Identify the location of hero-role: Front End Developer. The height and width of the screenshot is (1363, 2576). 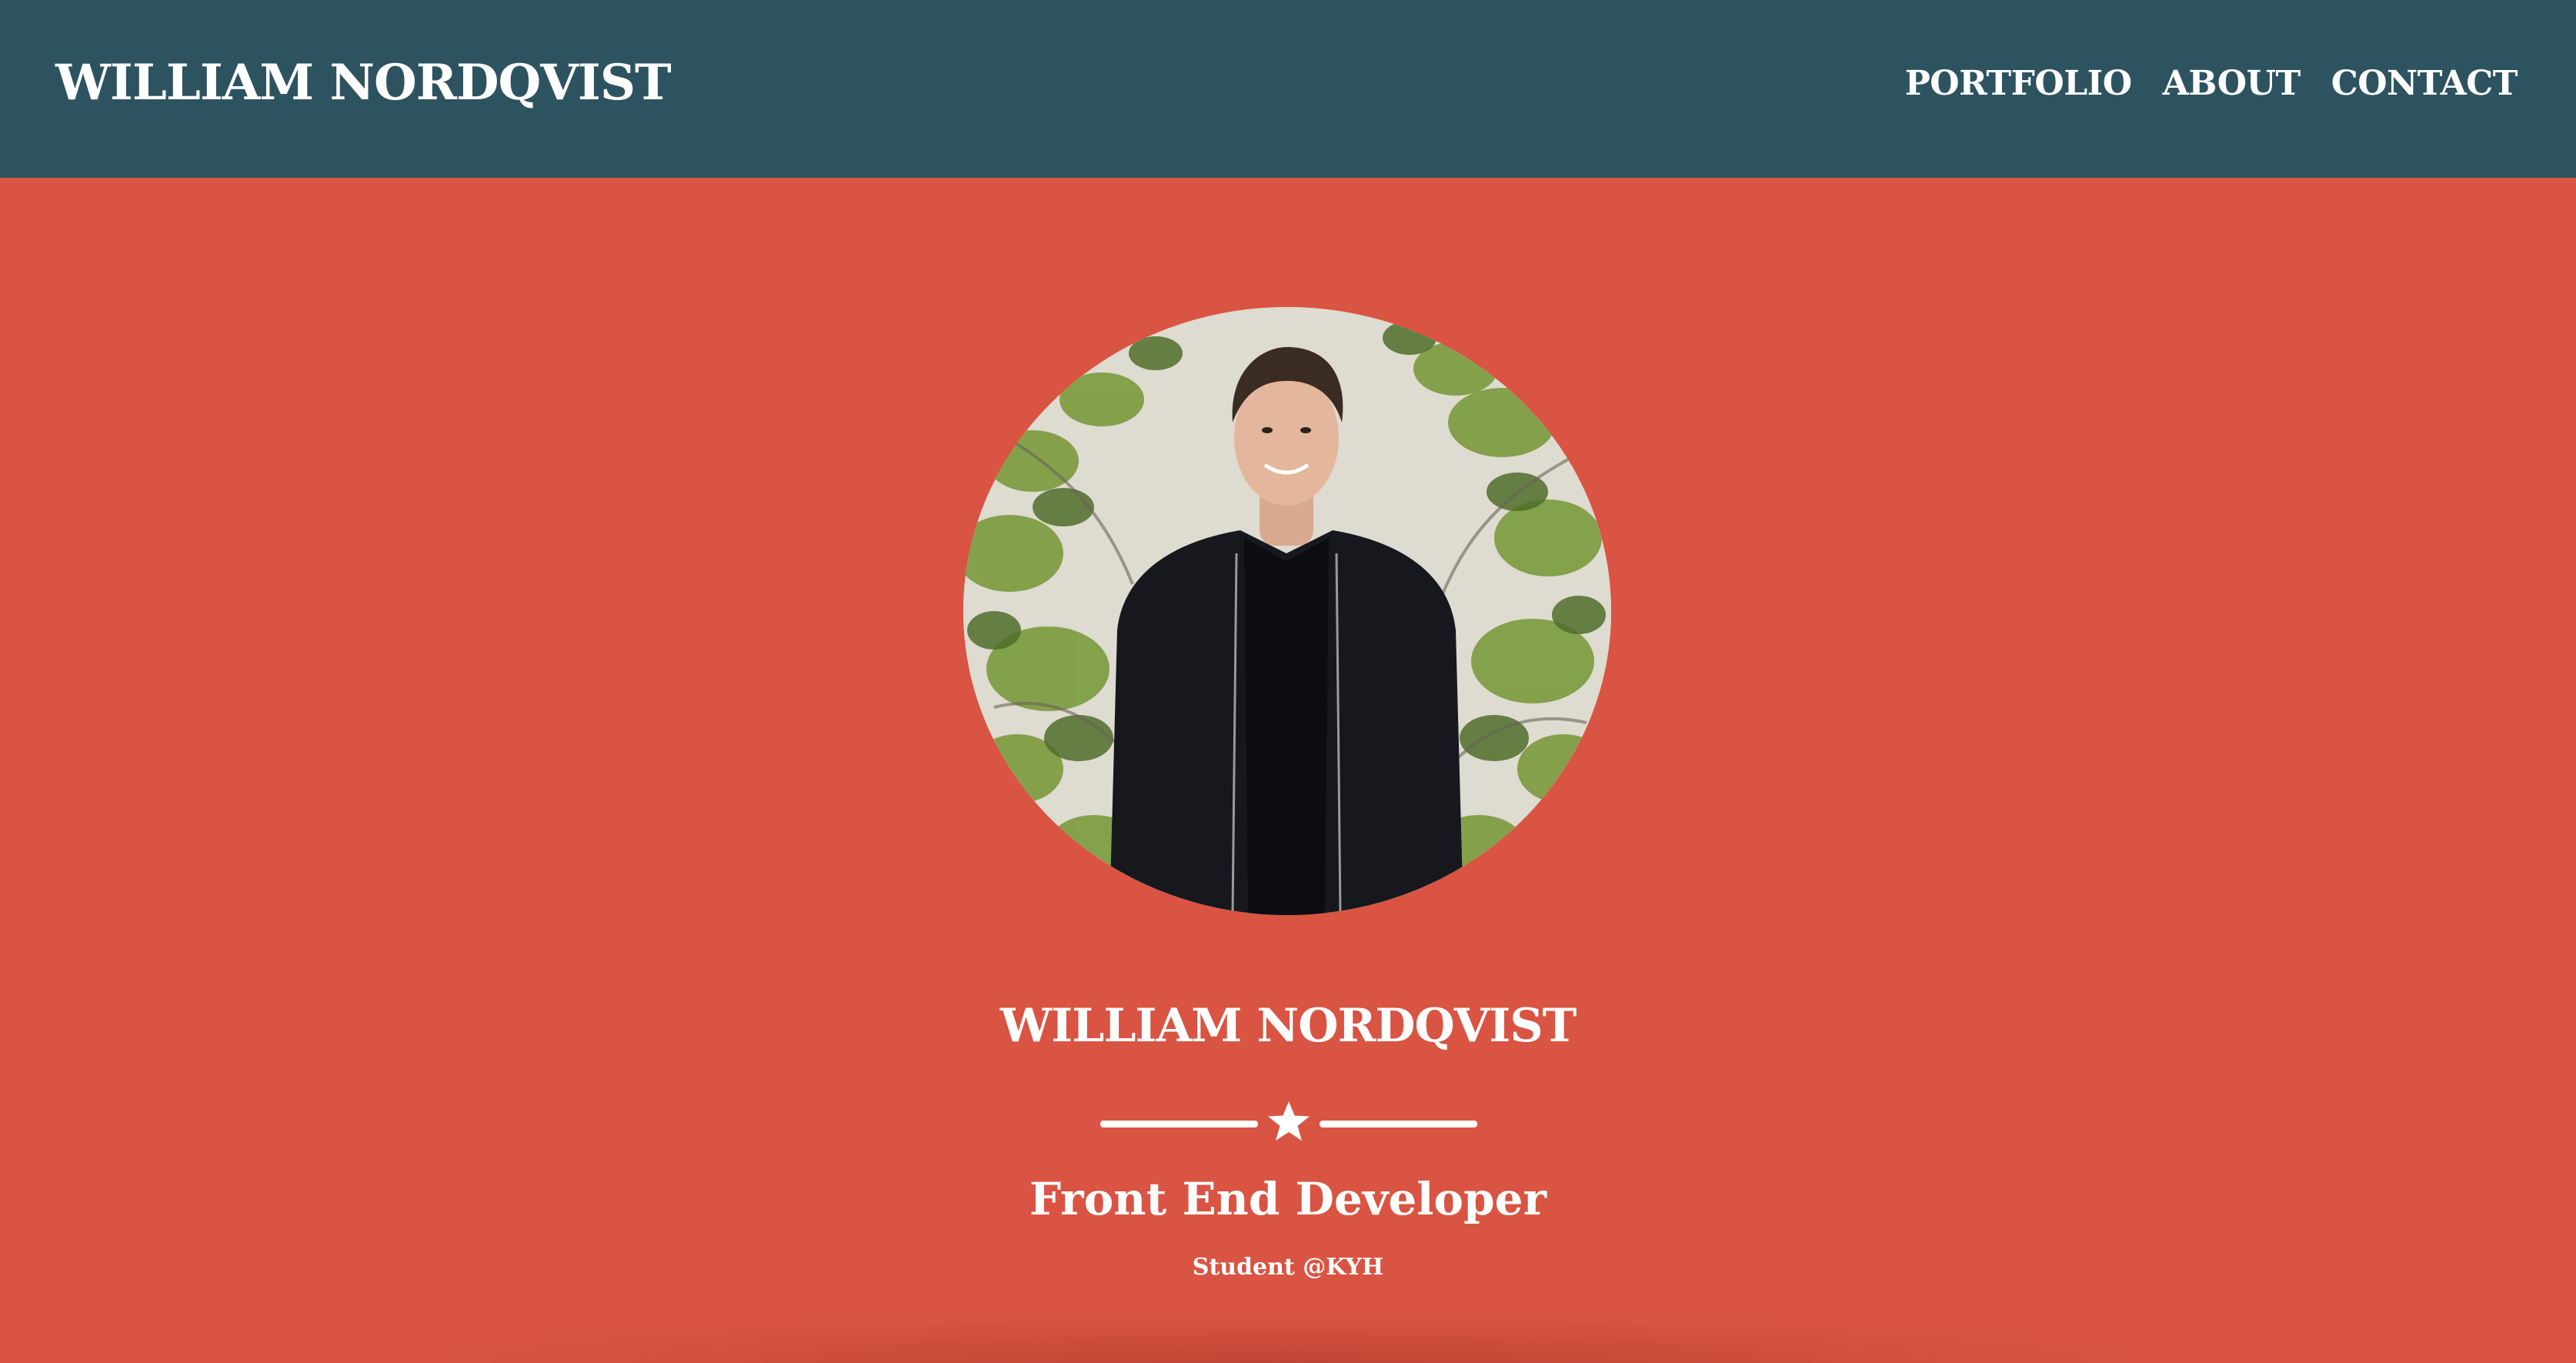
(1288, 1199).